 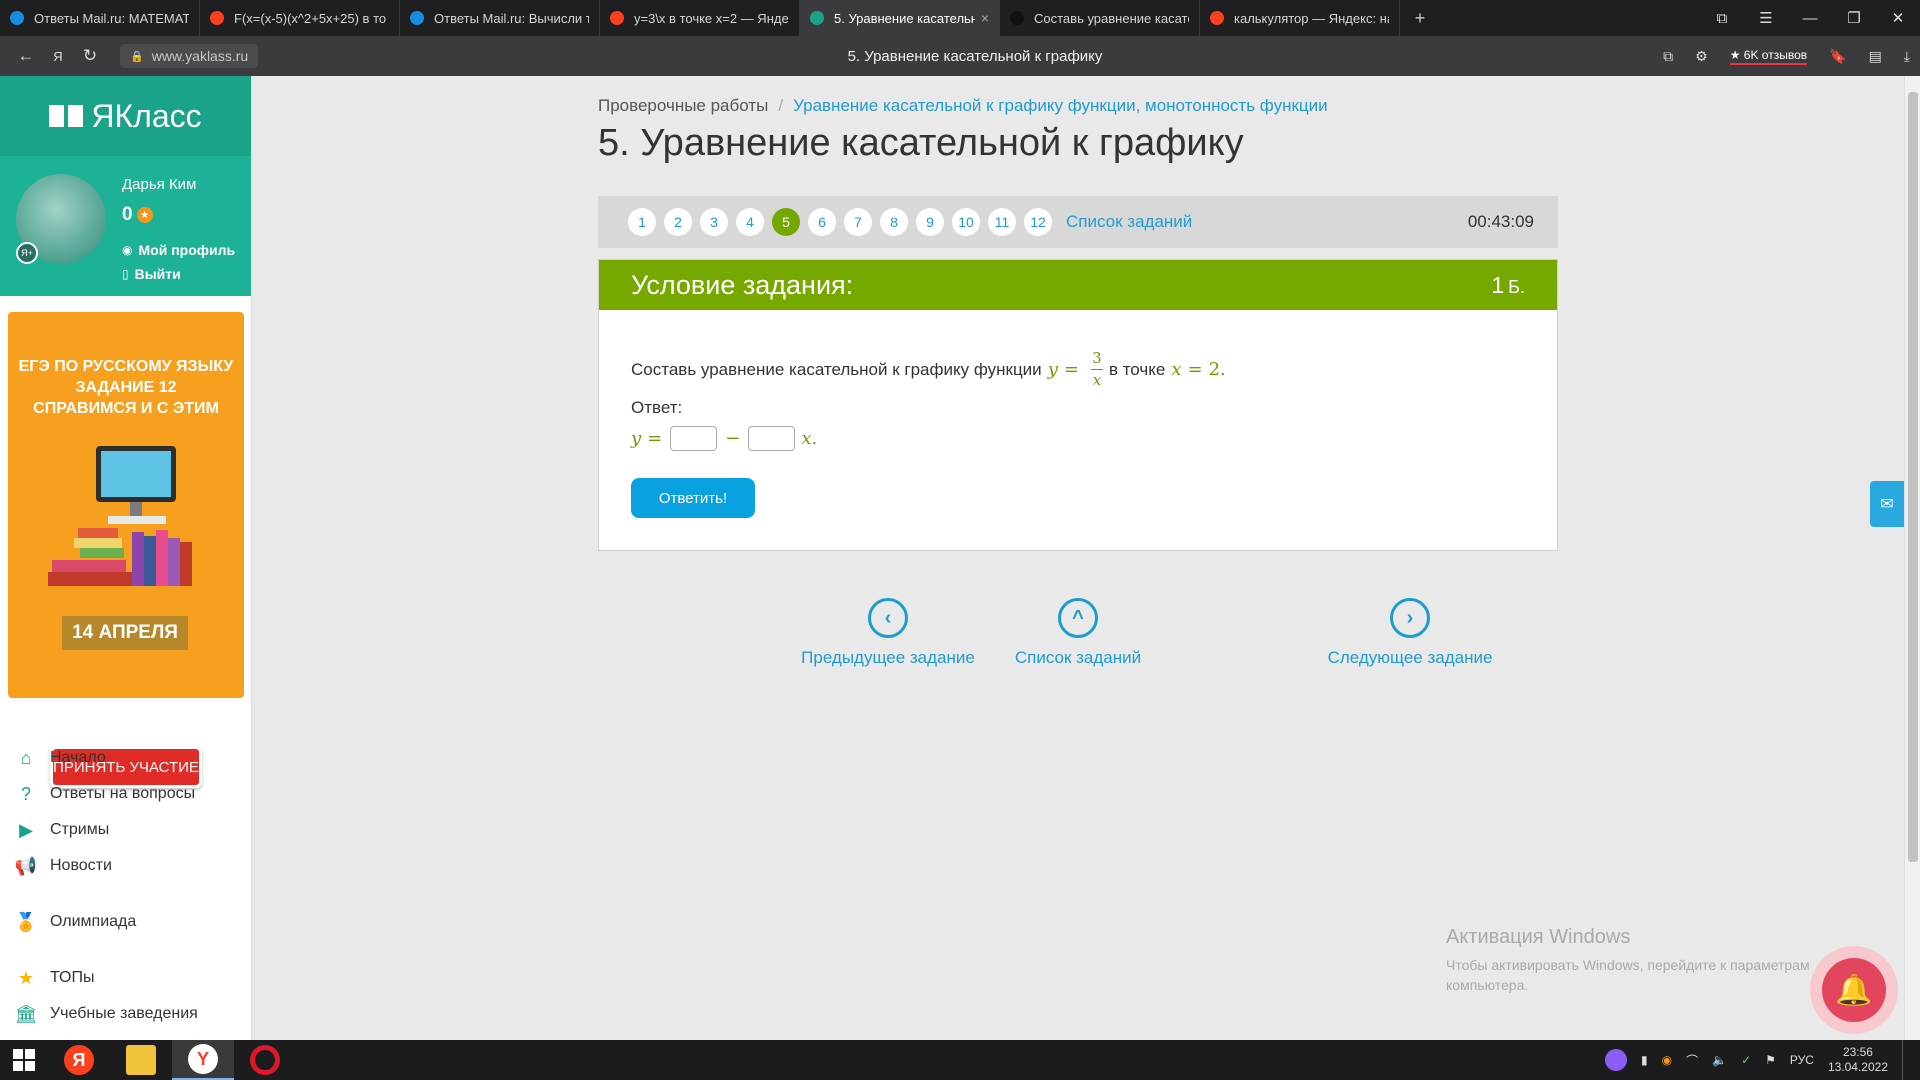 I want to click on translate-icon: ⧉, so click(x=1668, y=56).